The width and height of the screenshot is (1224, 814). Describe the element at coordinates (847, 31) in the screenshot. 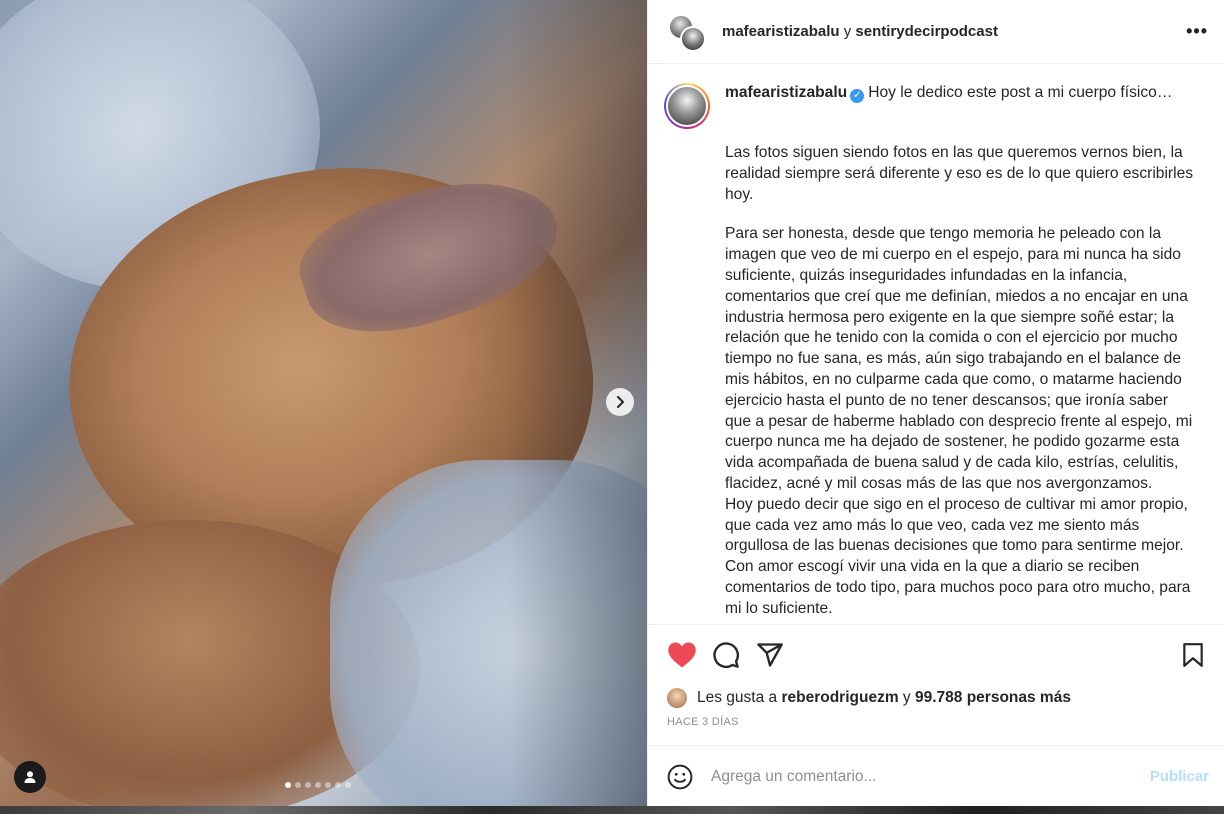

I see `authors-joiner: y` at that location.